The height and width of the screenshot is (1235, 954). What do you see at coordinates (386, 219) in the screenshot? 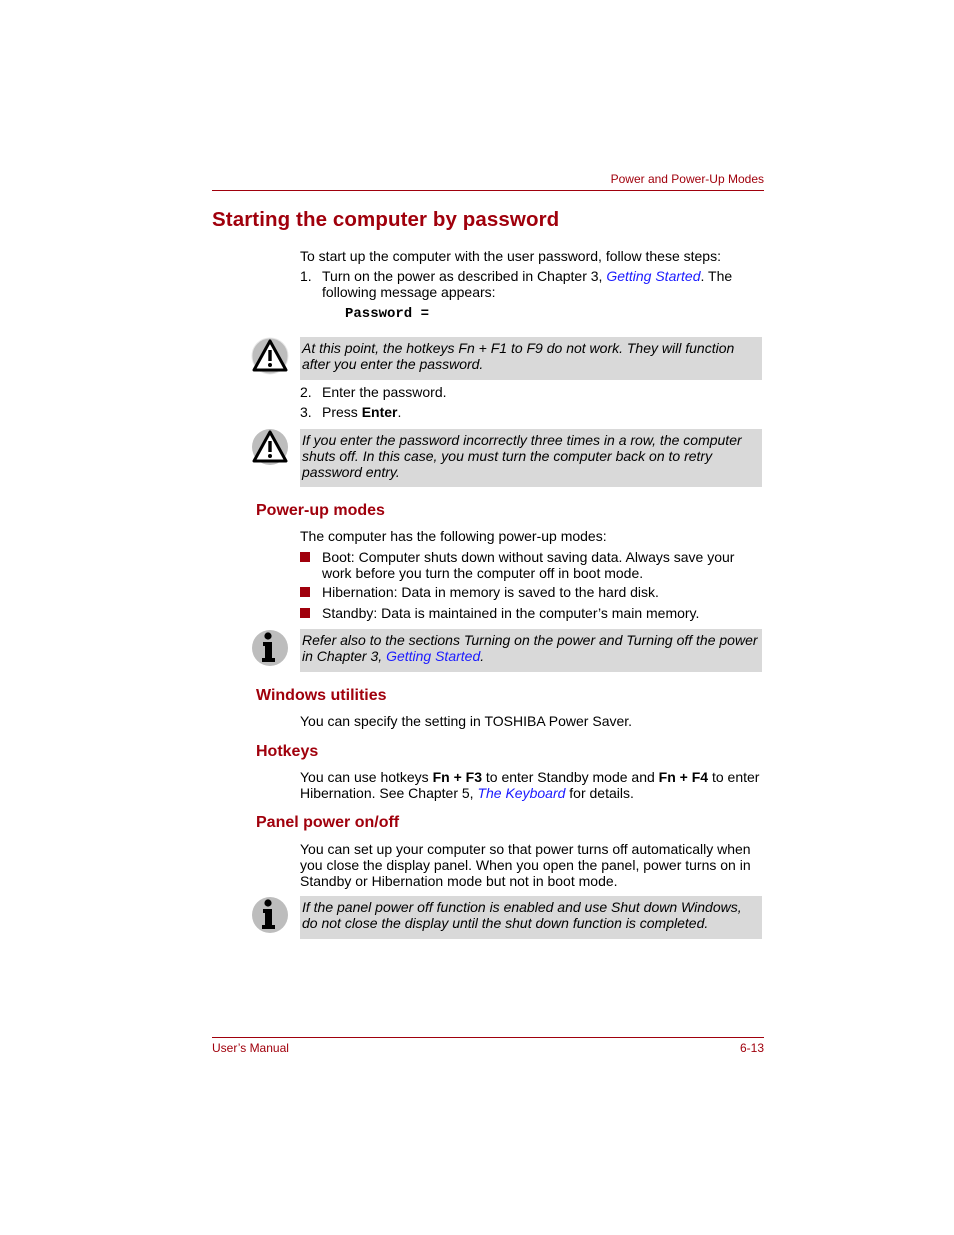
I see `page-title: Starting the computer by password` at bounding box center [386, 219].